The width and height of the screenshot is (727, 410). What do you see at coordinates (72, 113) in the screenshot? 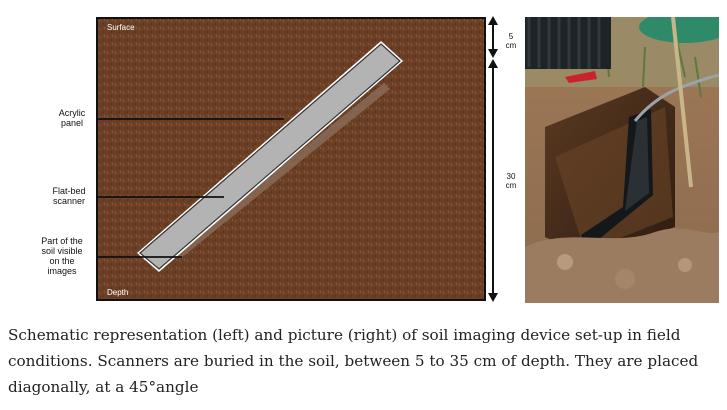
I see `acrylic-panel-label-line1: Acrylic` at bounding box center [72, 113].